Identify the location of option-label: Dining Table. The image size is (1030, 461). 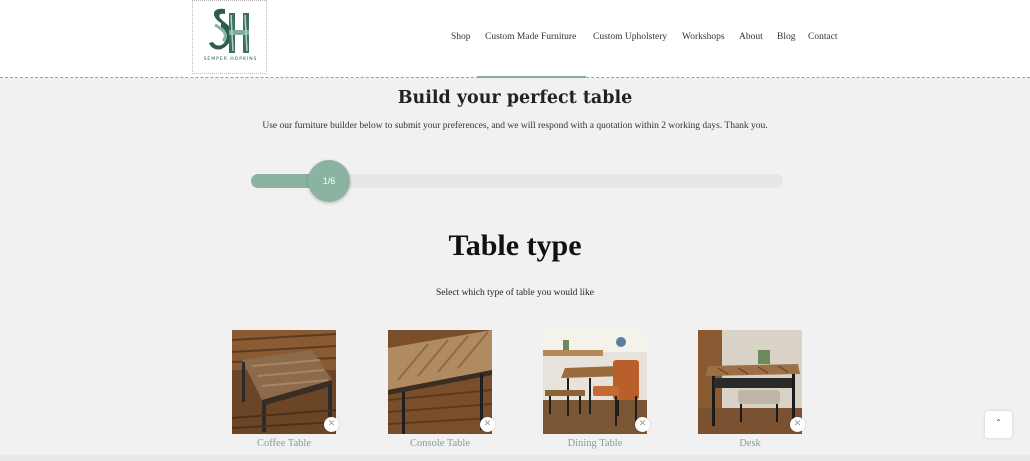
(595, 443).